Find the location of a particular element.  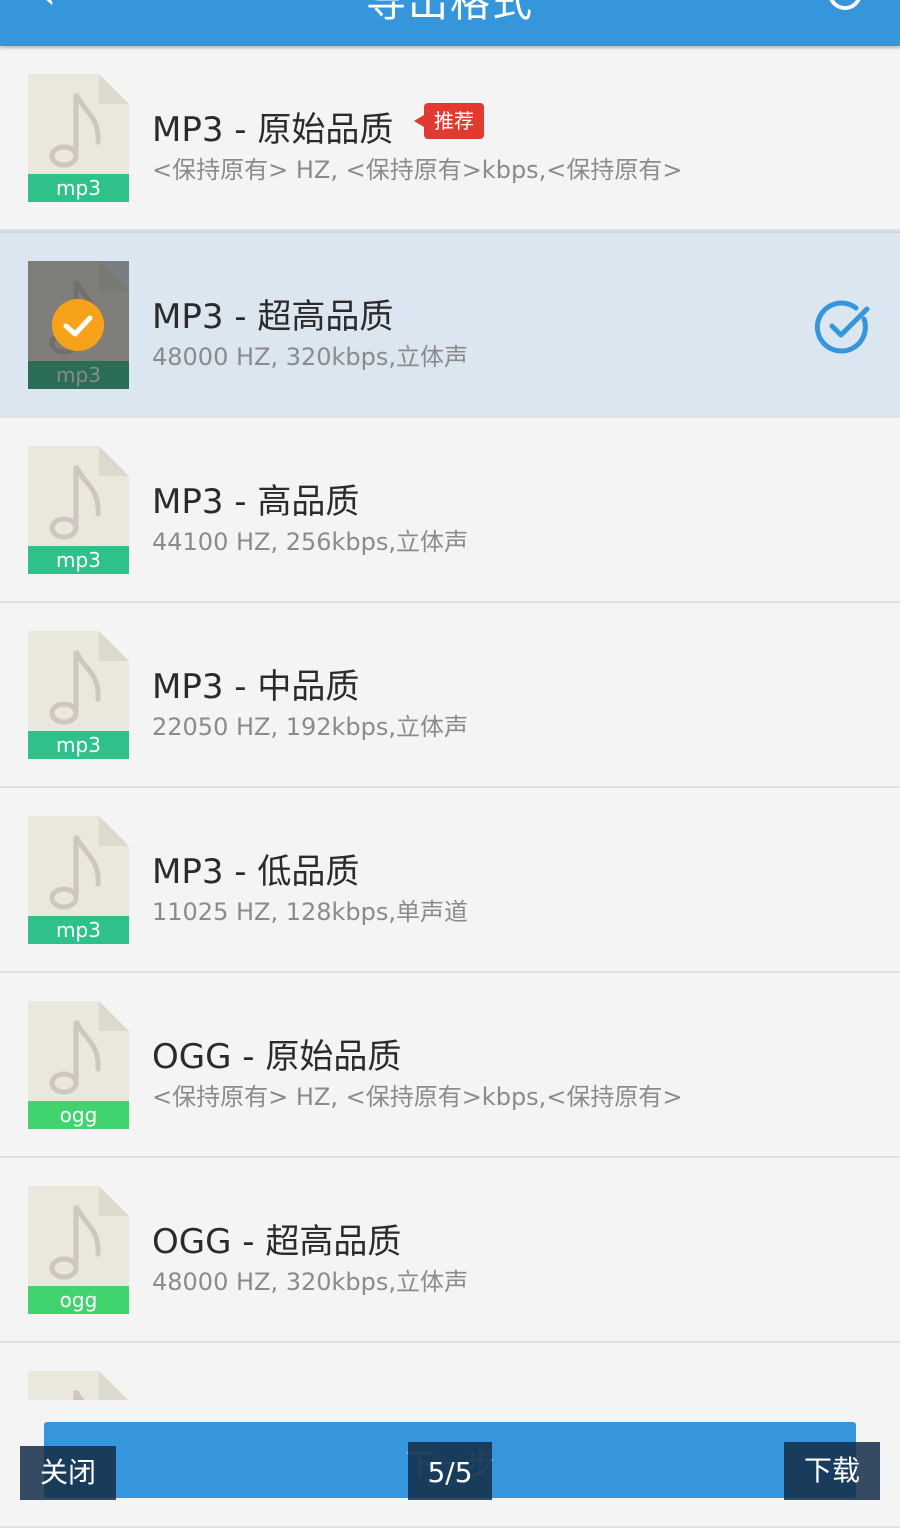

format-row-mp3-high: mp3 MP3 - 高品质 44100 HZ, 256kbps,立体声 is located at coordinates (450, 510).